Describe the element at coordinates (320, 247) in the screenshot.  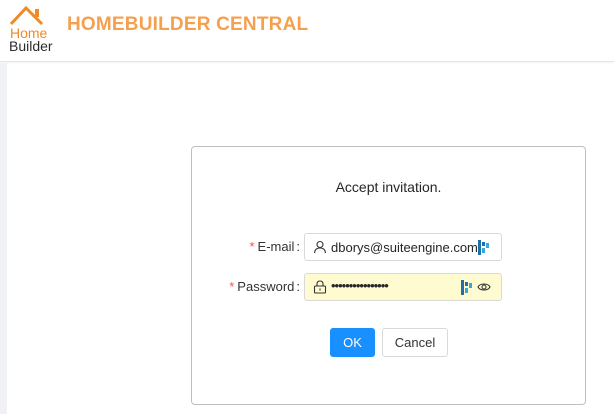
I see `user-icon` at that location.